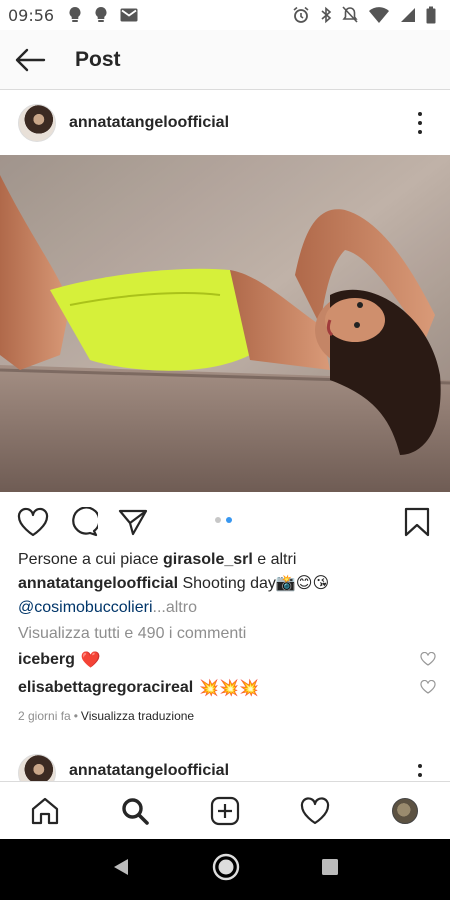 The width and height of the screenshot is (450, 900). What do you see at coordinates (330, 867) in the screenshot?
I see `square-recents-icon` at bounding box center [330, 867].